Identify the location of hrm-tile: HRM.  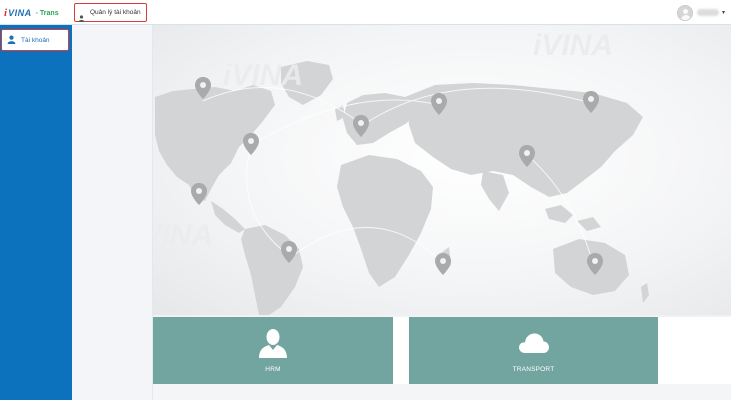
(273, 350).